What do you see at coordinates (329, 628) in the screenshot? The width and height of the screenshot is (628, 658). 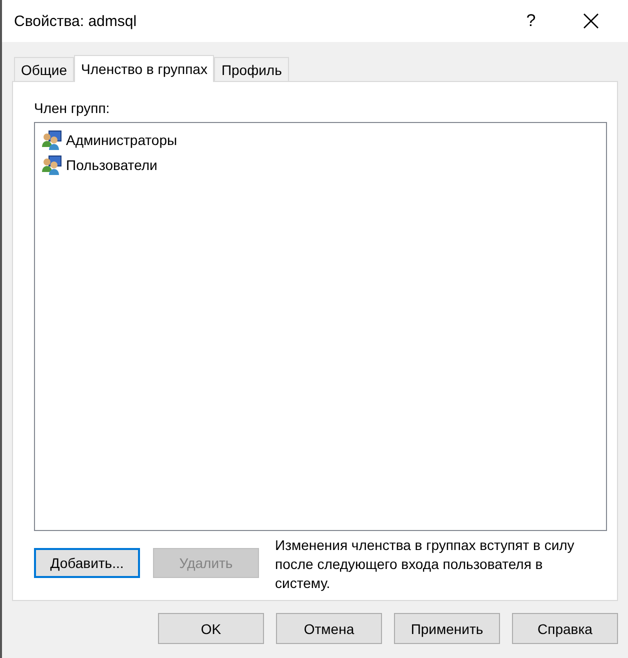 I see `dialog-button: Отмена` at bounding box center [329, 628].